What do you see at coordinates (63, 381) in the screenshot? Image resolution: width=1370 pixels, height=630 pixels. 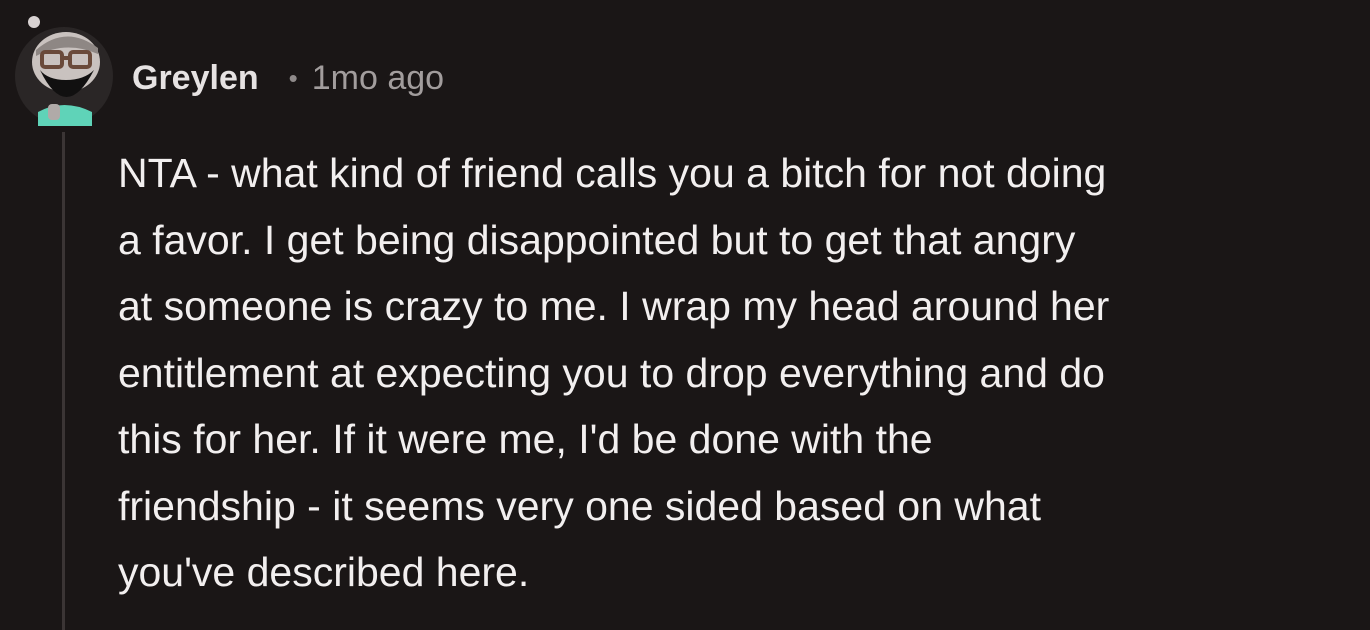 I see `thread-collapse-line` at bounding box center [63, 381].